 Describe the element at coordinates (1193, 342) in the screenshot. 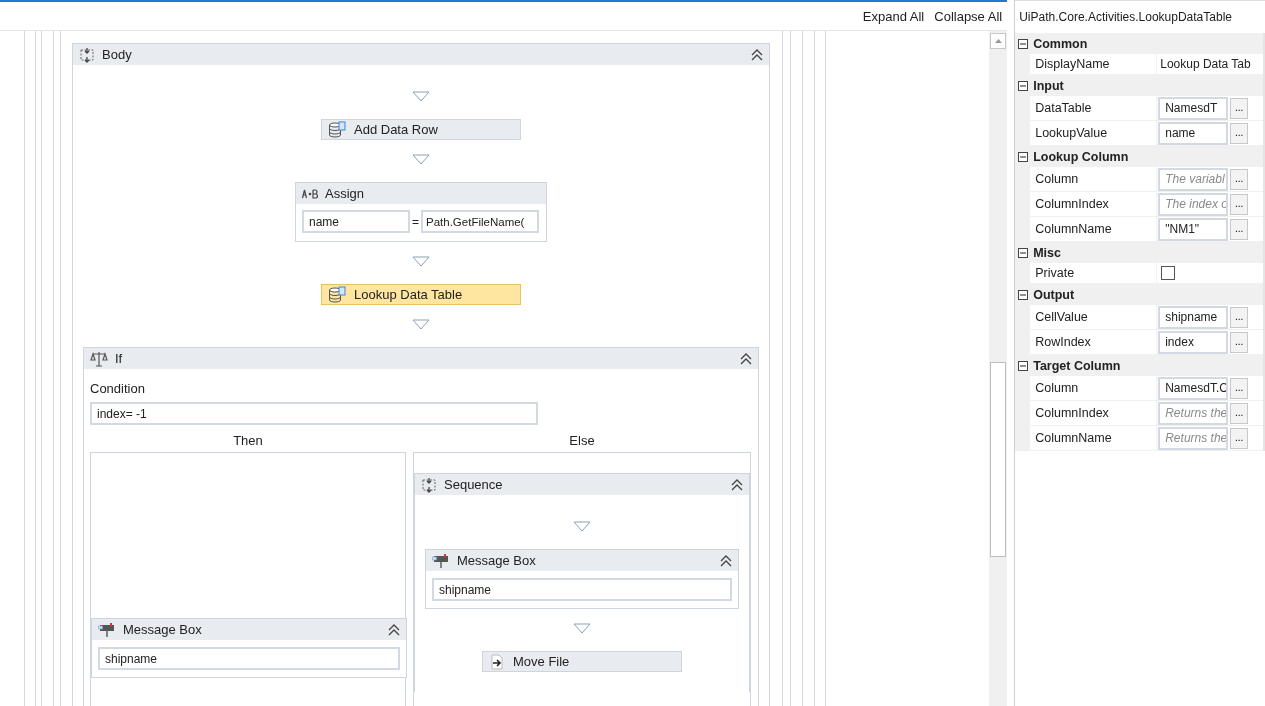

I see `property-field: index` at that location.